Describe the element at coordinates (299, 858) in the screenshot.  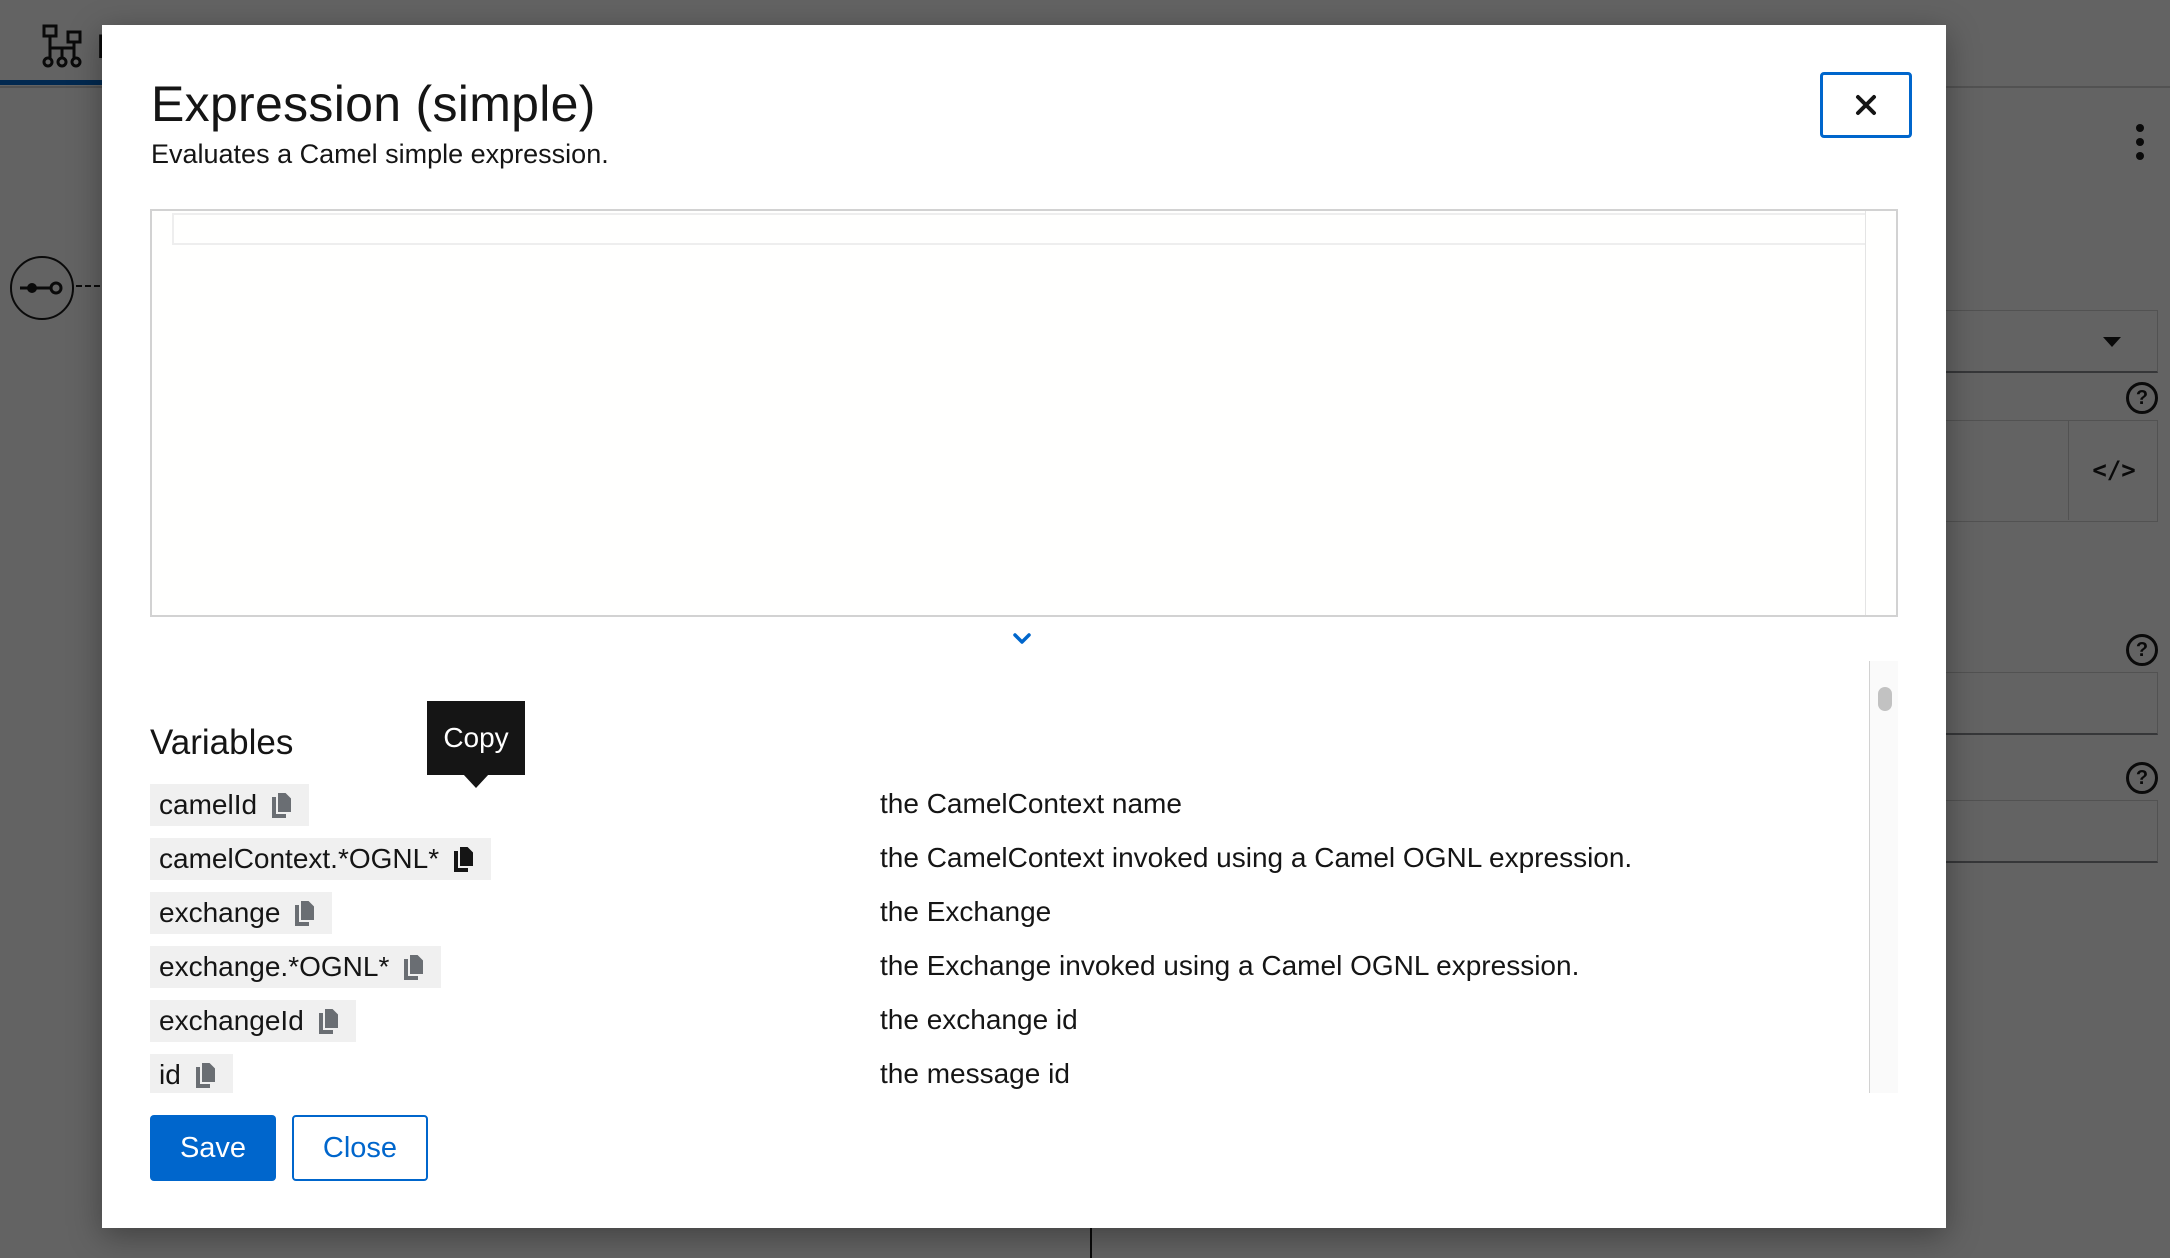
I see `variable-name: camelContext.*OGNL*` at that location.